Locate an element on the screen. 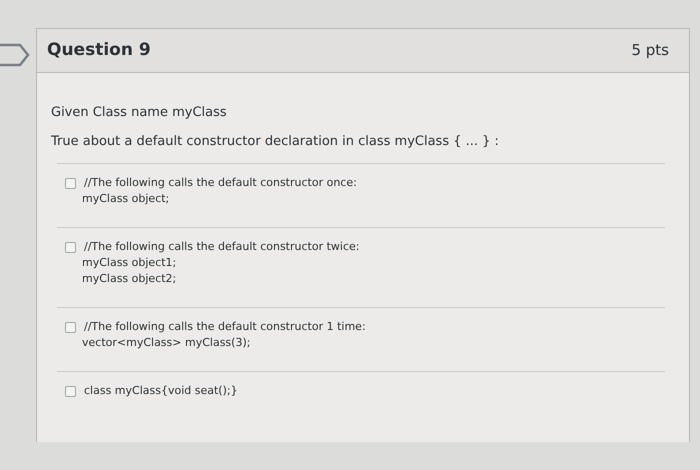 Image resolution: width=700 pixels, height=470 pixels. answer-text: vector<myClass> myClass(3); is located at coordinates (167, 342).